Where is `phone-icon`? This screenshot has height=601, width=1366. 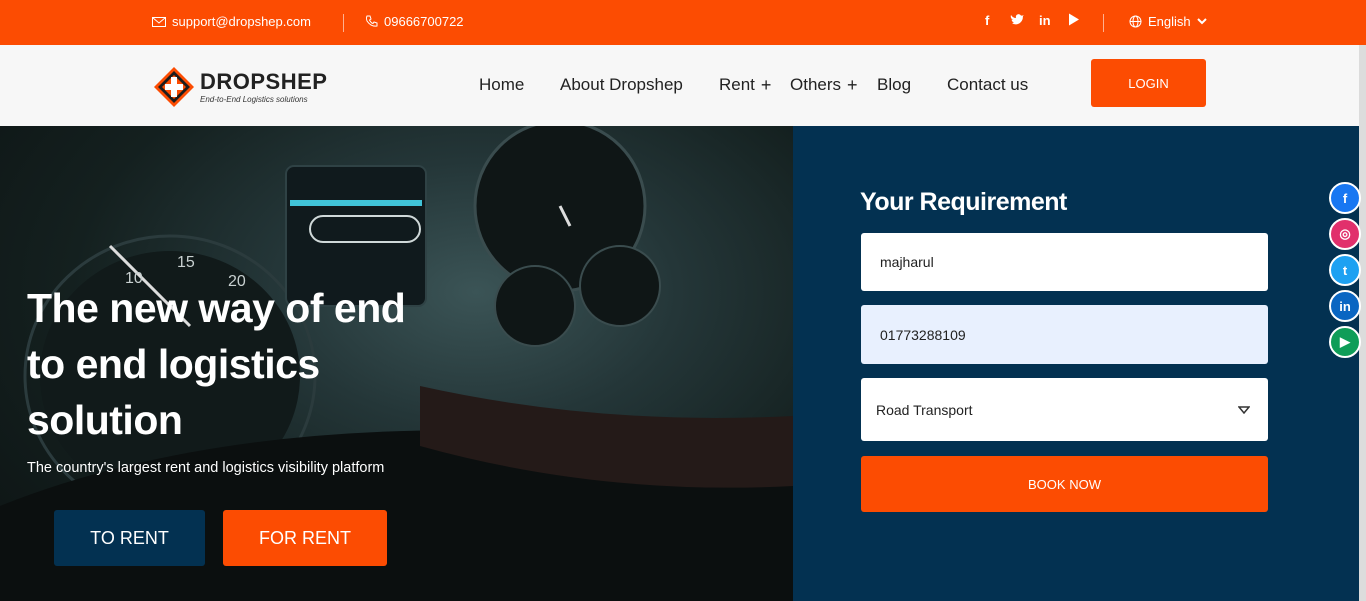 phone-icon is located at coordinates (372, 21).